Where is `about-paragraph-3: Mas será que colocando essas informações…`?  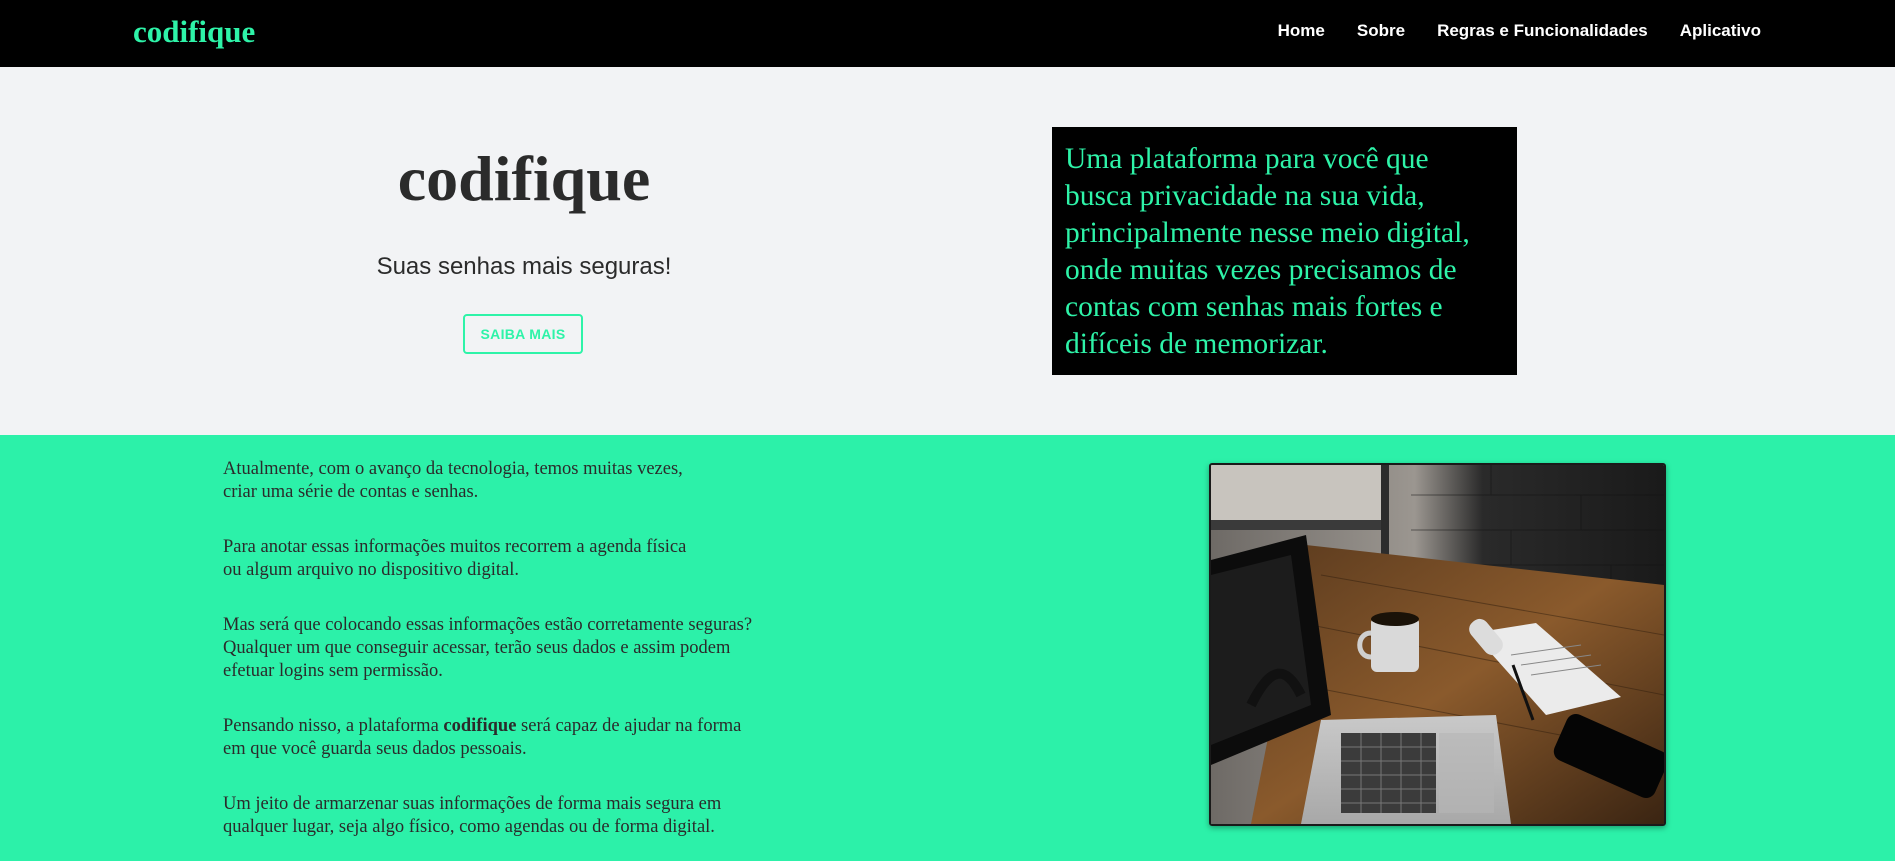
about-paragraph-3: Mas será que colocando essas informações… is located at coordinates (488, 648).